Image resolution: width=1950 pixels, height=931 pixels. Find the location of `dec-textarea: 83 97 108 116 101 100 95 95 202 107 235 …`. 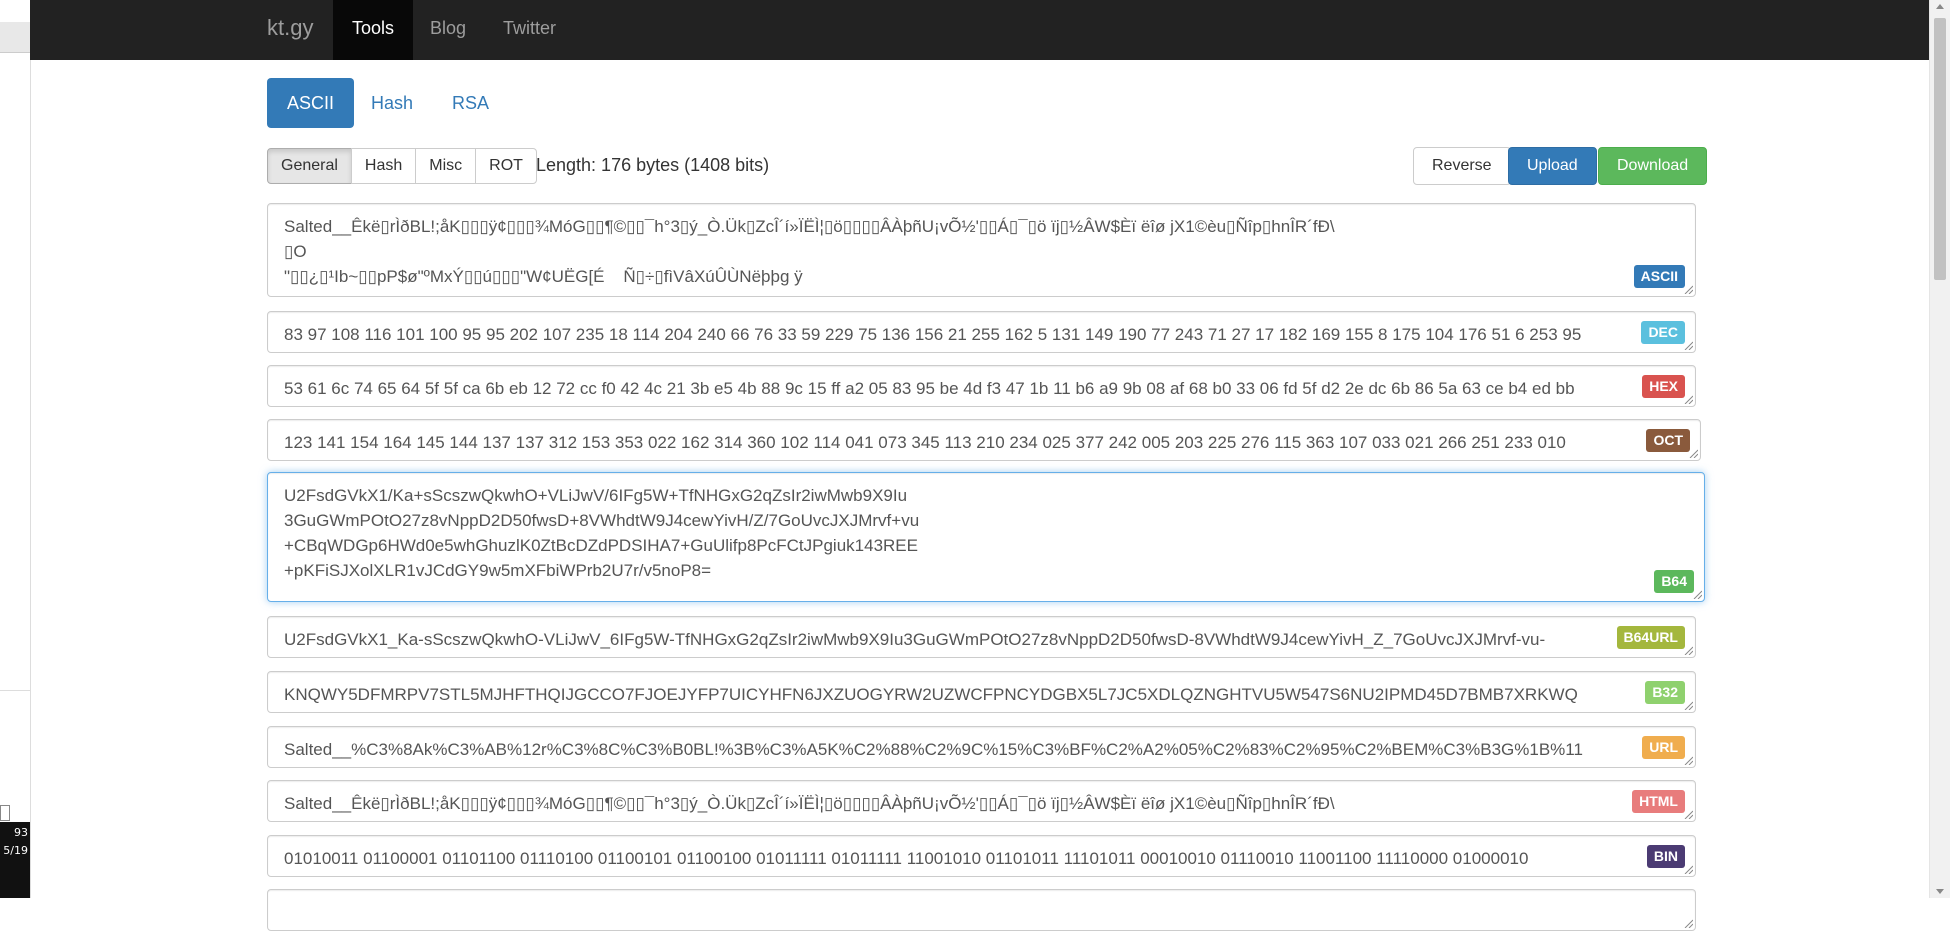

dec-textarea: 83 97 108 116 101 100 95 95 202 107 235 … is located at coordinates (981, 332).